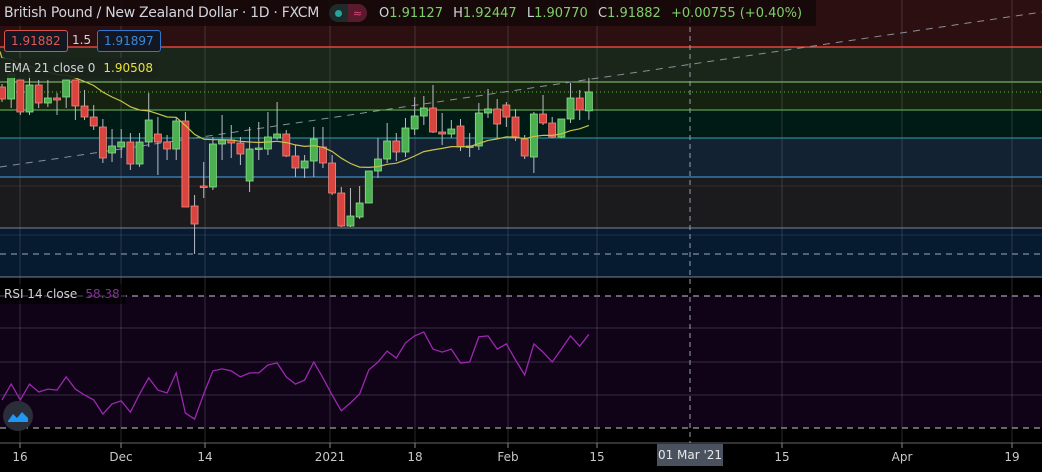 The width and height of the screenshot is (1042, 472). Describe the element at coordinates (82, 40) in the screenshot. I see `spread-value: 1.5` at that location.